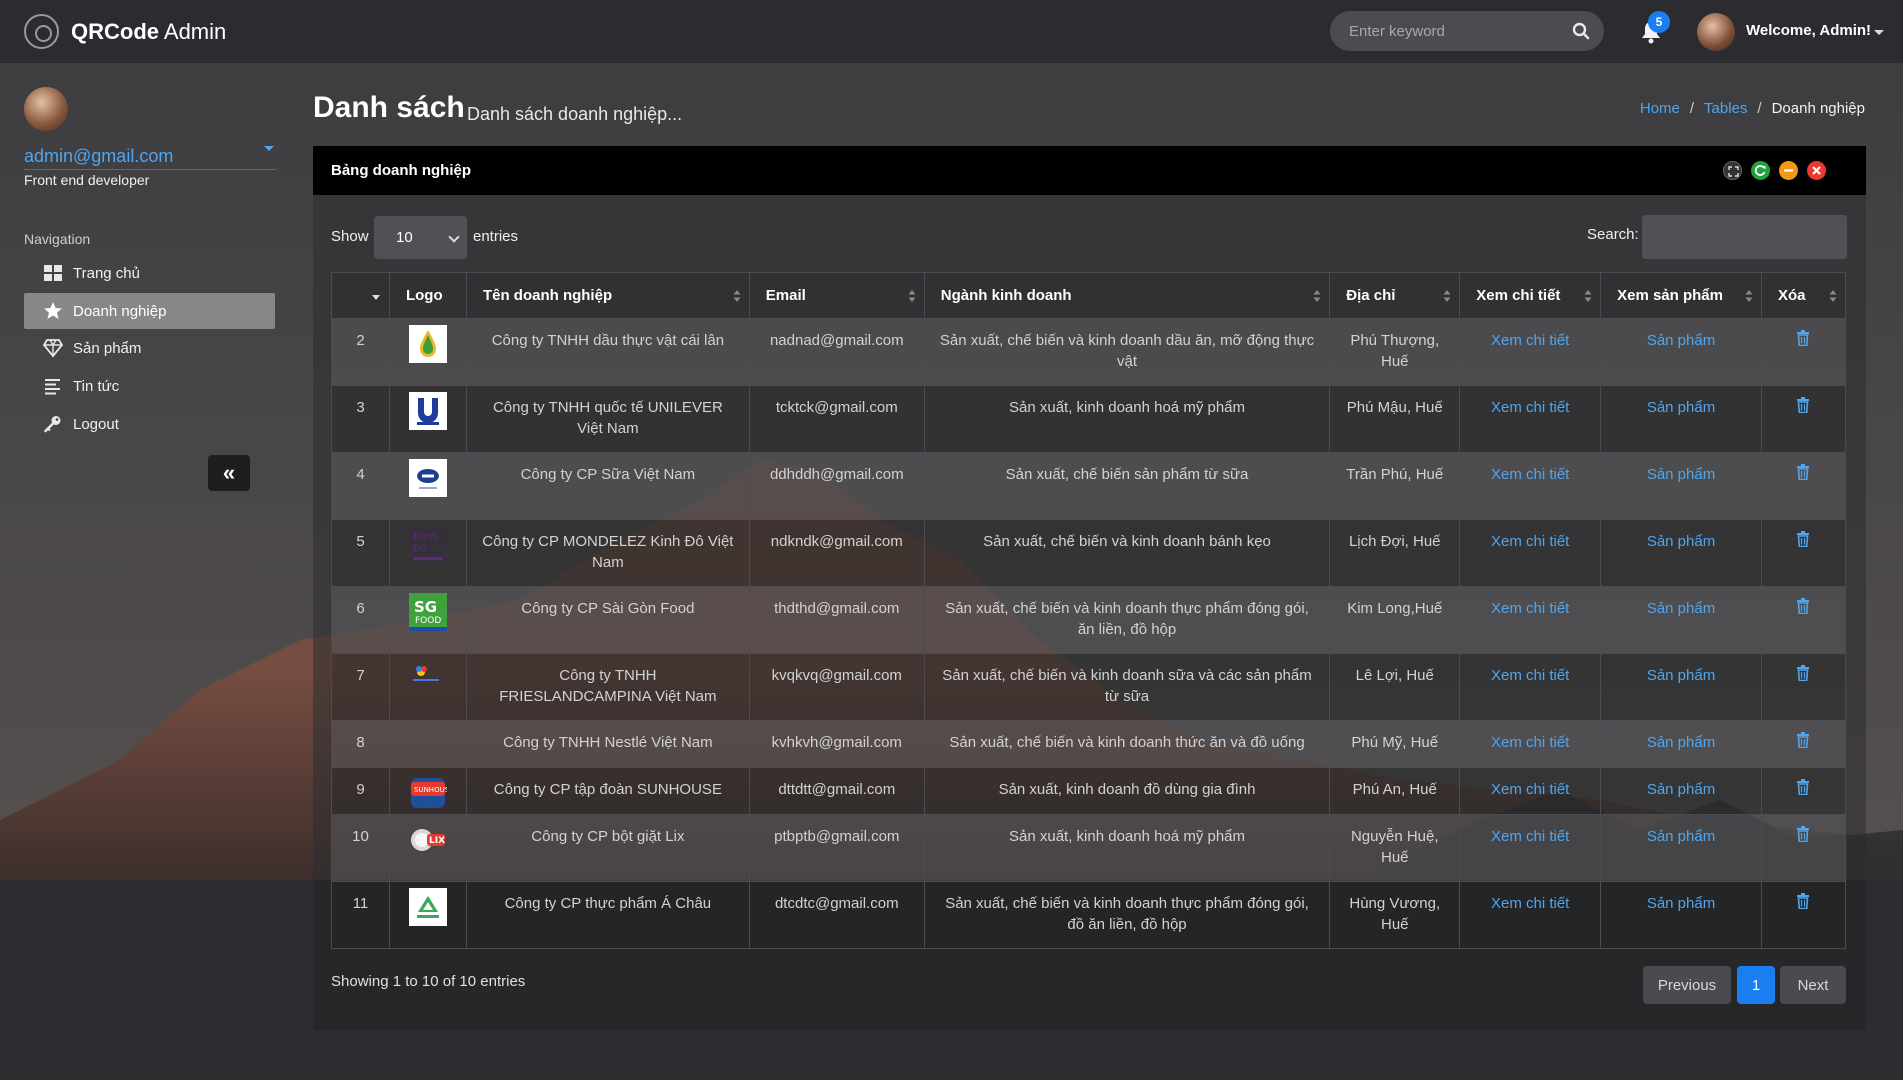 This screenshot has height=1080, width=1903. Describe the element at coordinates (428, 793) in the screenshot. I see `sunhouse-logo: SUNHOUSE` at that location.